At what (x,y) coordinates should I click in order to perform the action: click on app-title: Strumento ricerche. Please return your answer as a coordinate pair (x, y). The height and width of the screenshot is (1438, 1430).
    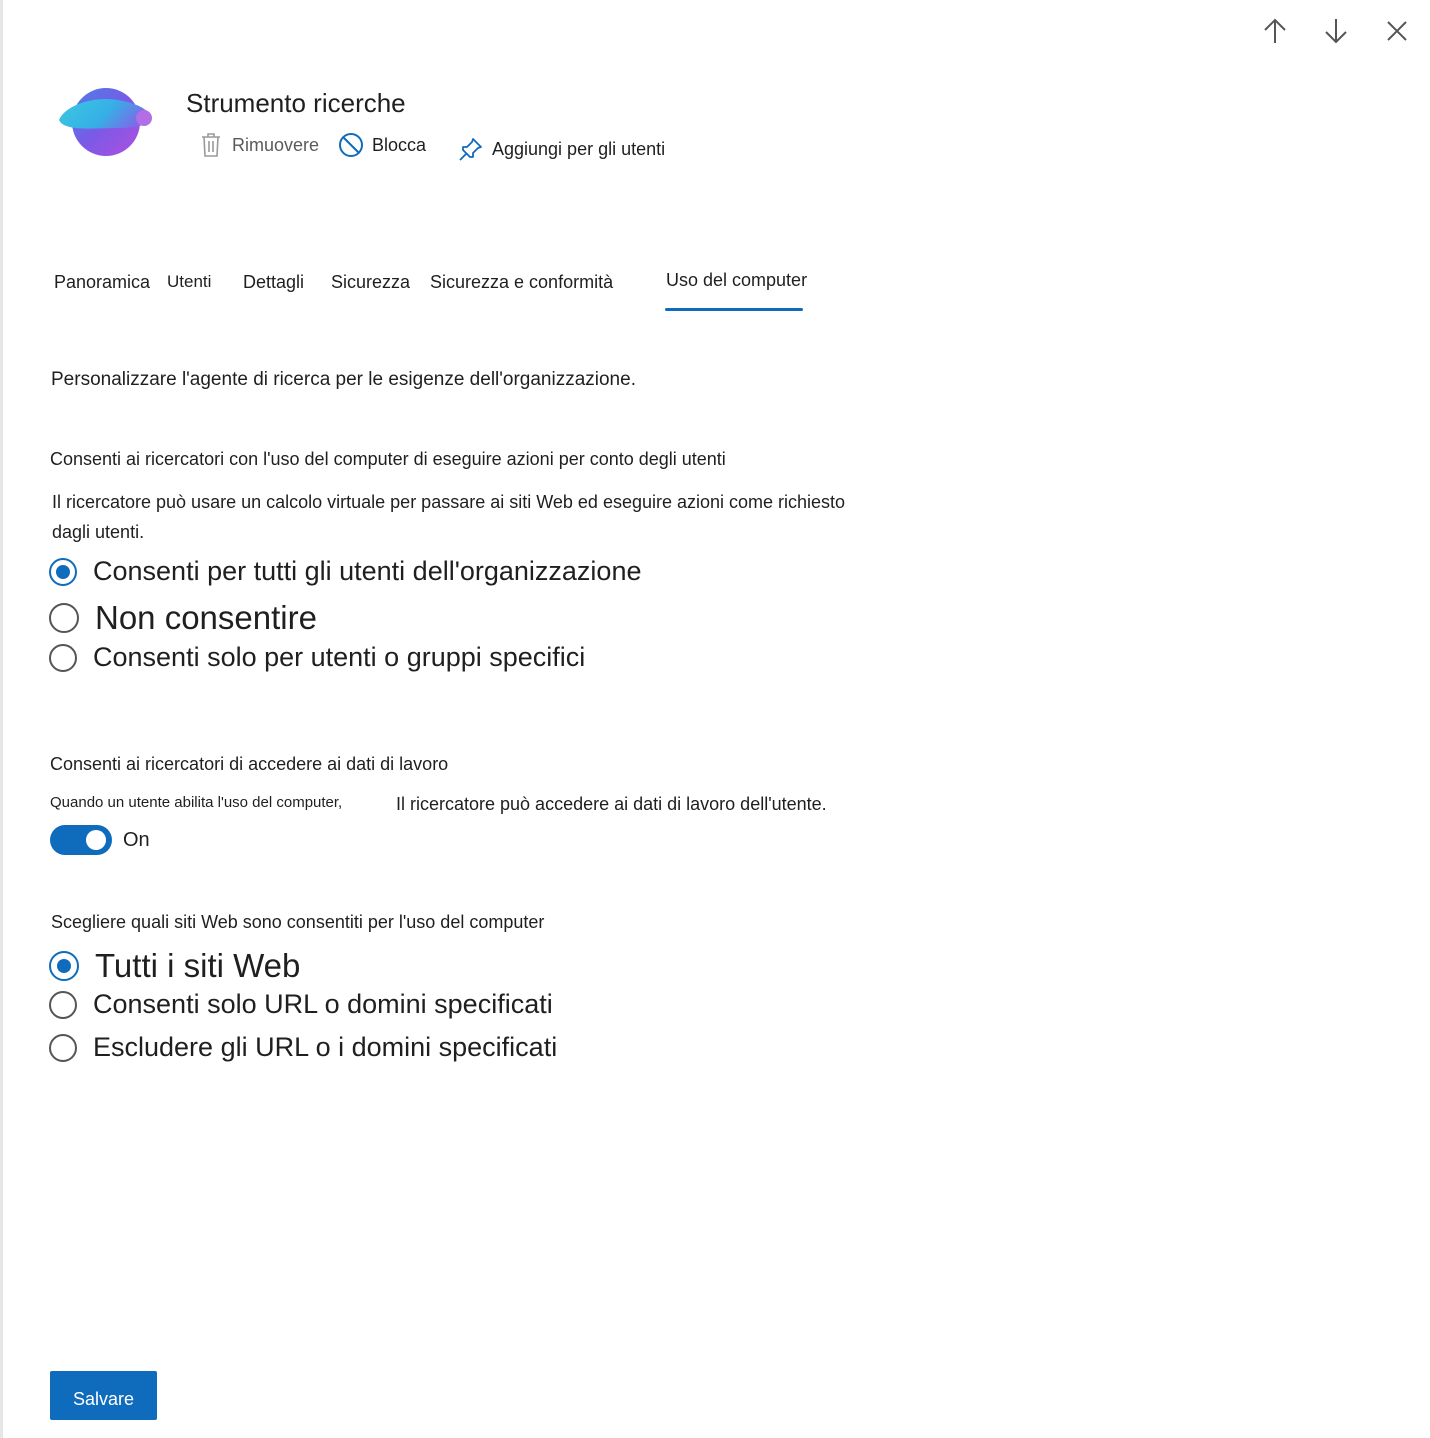
    Looking at the image, I should click on (296, 103).